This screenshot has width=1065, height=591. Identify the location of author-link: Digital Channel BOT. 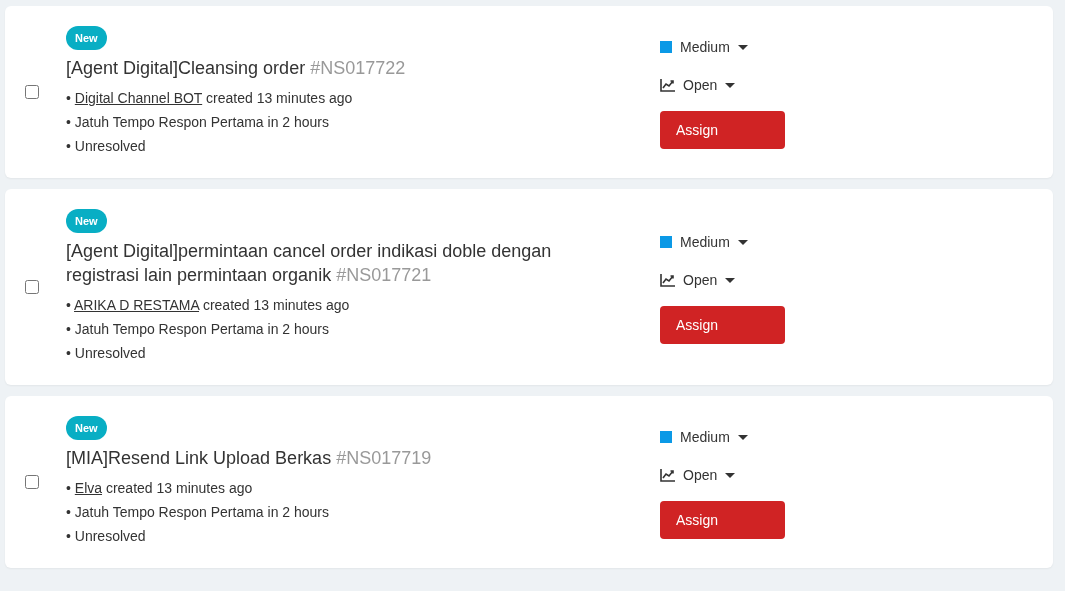
(138, 98).